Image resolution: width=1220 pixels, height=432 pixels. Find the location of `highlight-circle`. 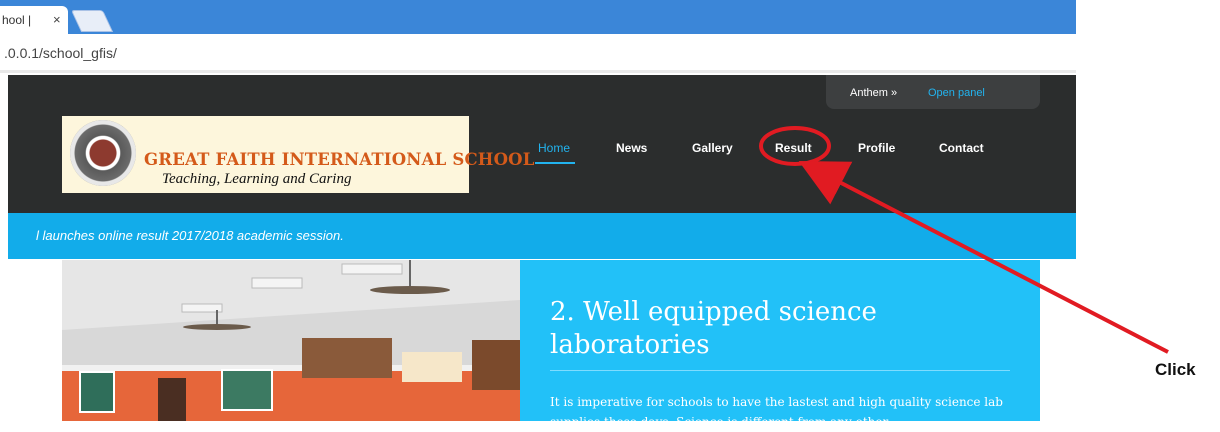

highlight-circle is located at coordinates (795, 146).